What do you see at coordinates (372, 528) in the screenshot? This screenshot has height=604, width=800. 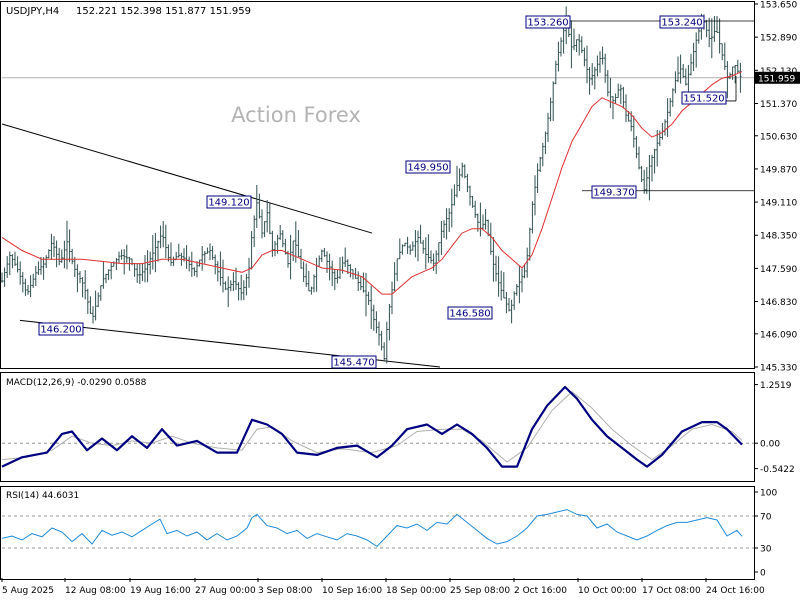 I see `rsi-line` at bounding box center [372, 528].